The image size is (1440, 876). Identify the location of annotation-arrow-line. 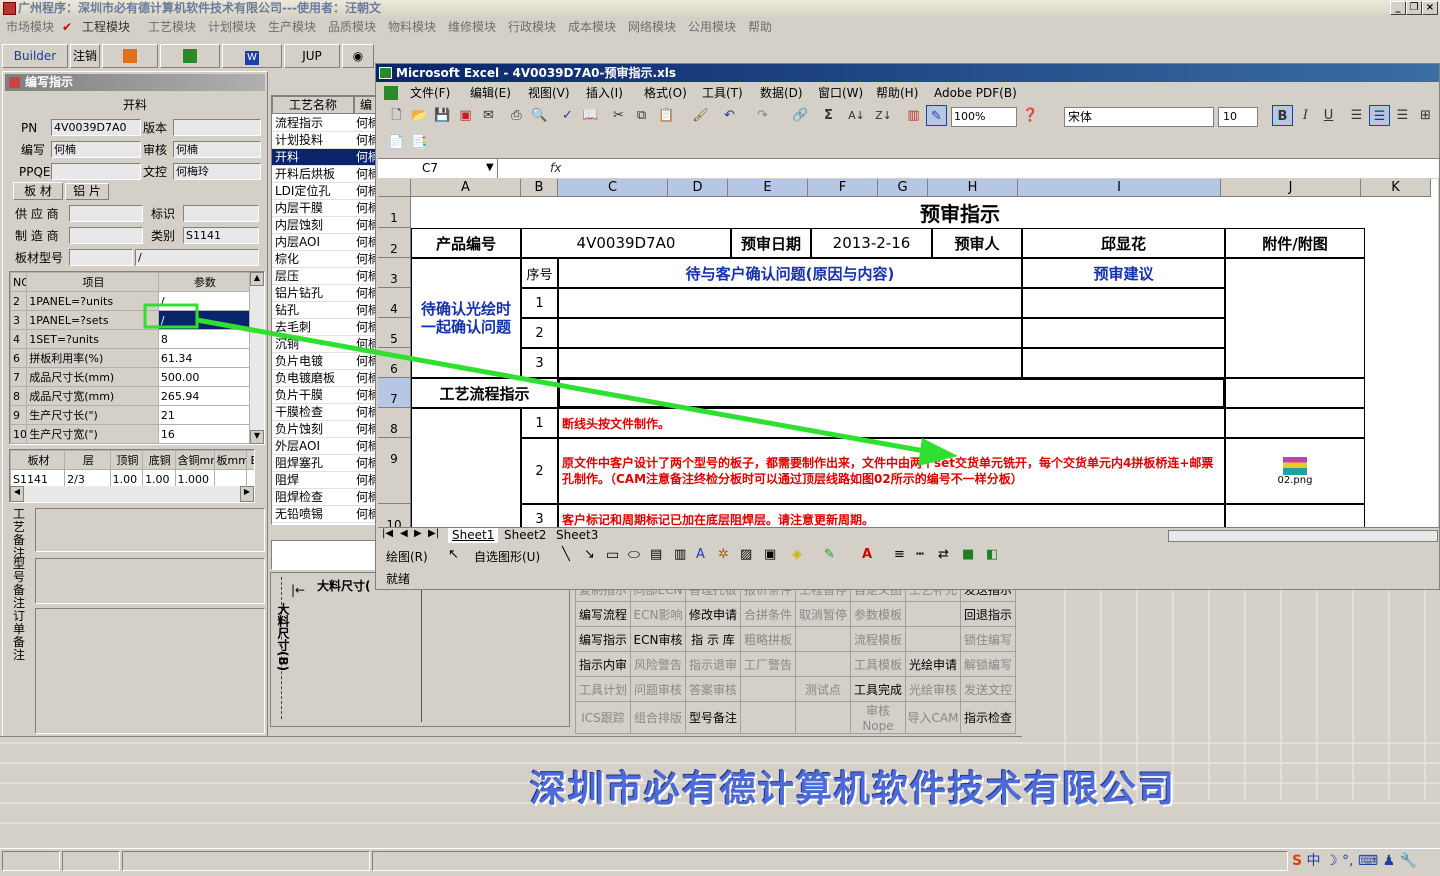
(563, 386).